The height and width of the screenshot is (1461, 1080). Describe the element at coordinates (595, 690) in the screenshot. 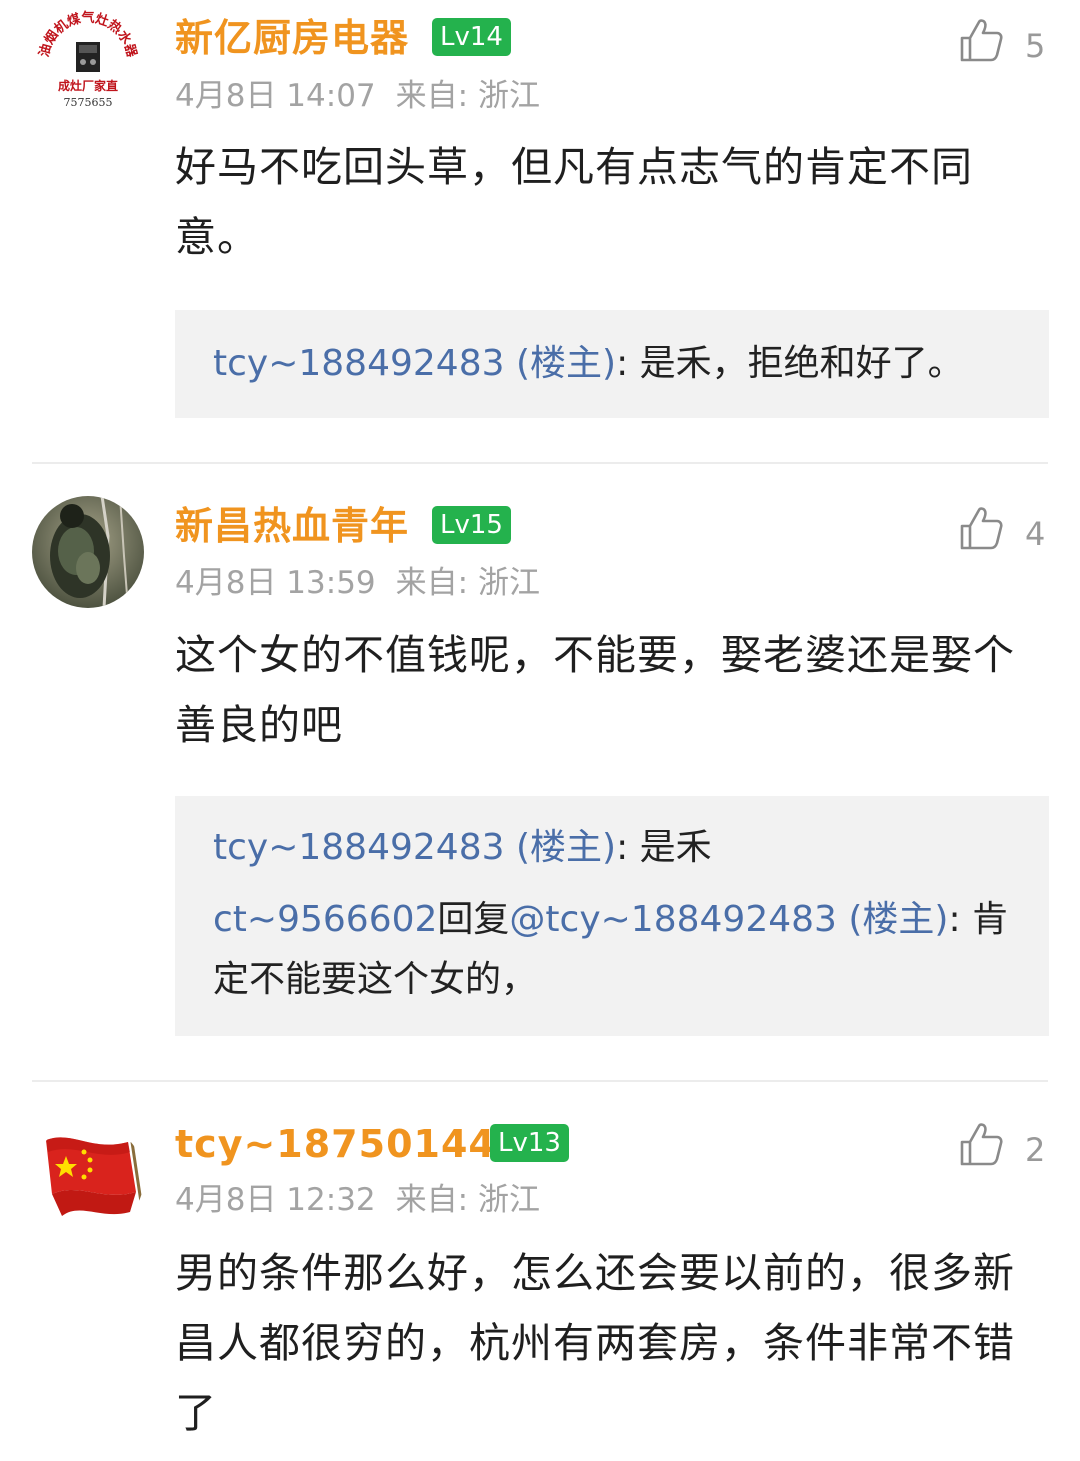

I see `comment-text: 这个女的不值钱呢，不能要，娶老婆还是娶个善良的吧` at that location.